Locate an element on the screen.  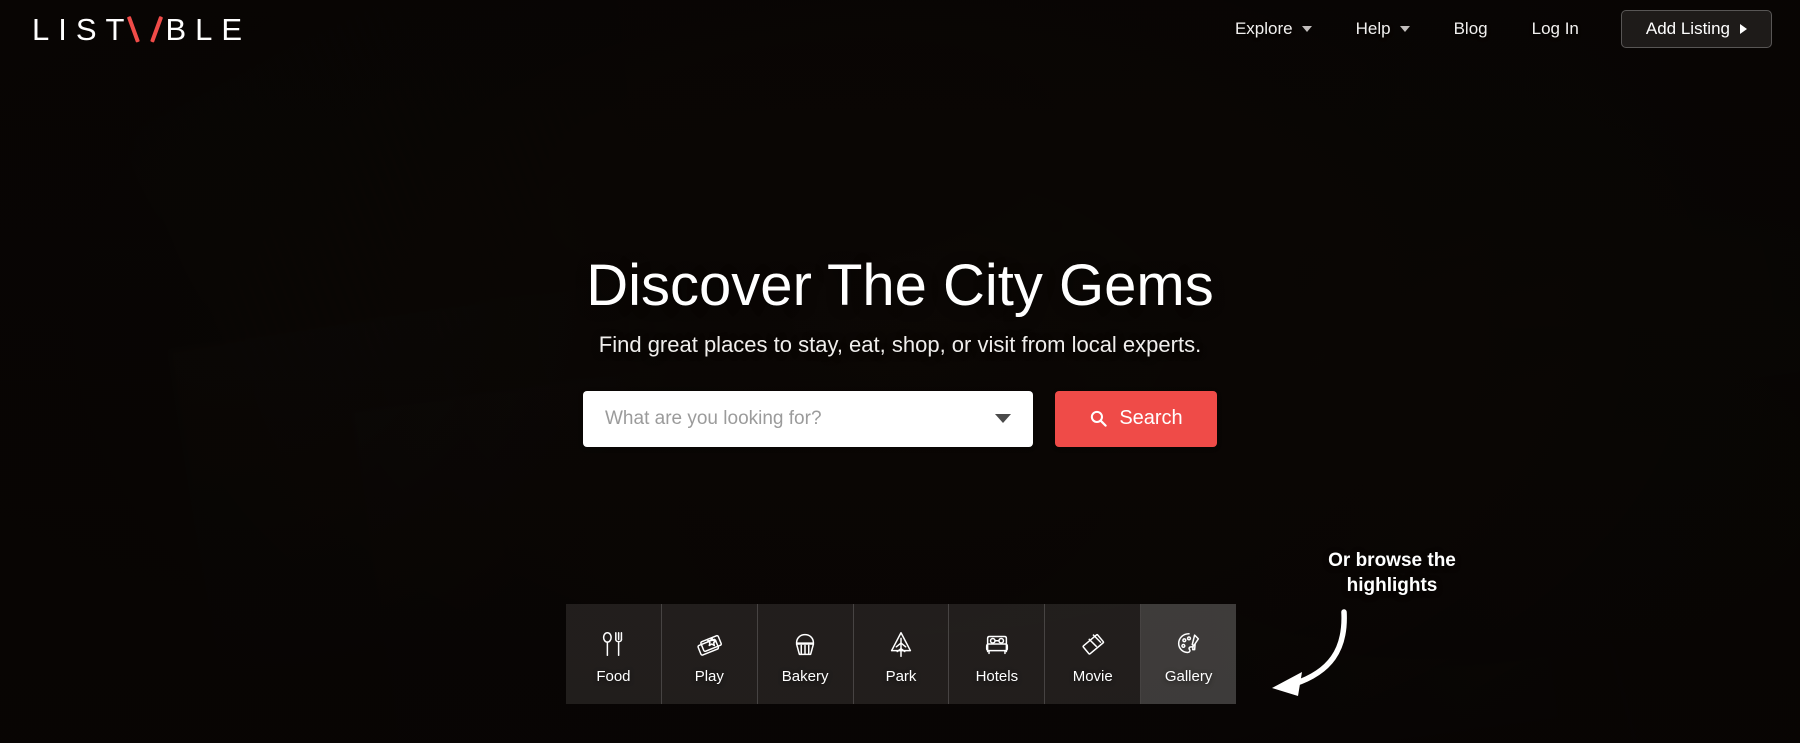
main-navigation: Explore Help Blog Log In Add Listing is located at coordinates (1492, 29).